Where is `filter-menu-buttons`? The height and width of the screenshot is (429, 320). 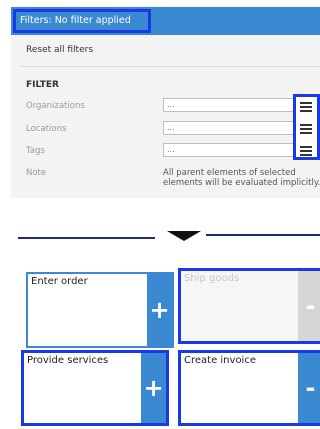
filter-menu-buttons is located at coordinates (306, 127).